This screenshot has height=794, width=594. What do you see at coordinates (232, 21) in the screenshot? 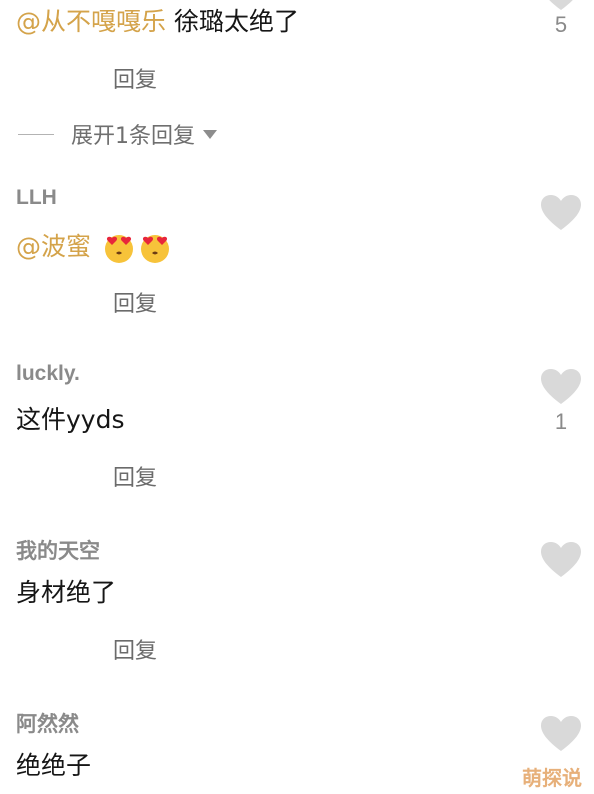
I see `comment-text: 徐璐太绝了` at bounding box center [232, 21].